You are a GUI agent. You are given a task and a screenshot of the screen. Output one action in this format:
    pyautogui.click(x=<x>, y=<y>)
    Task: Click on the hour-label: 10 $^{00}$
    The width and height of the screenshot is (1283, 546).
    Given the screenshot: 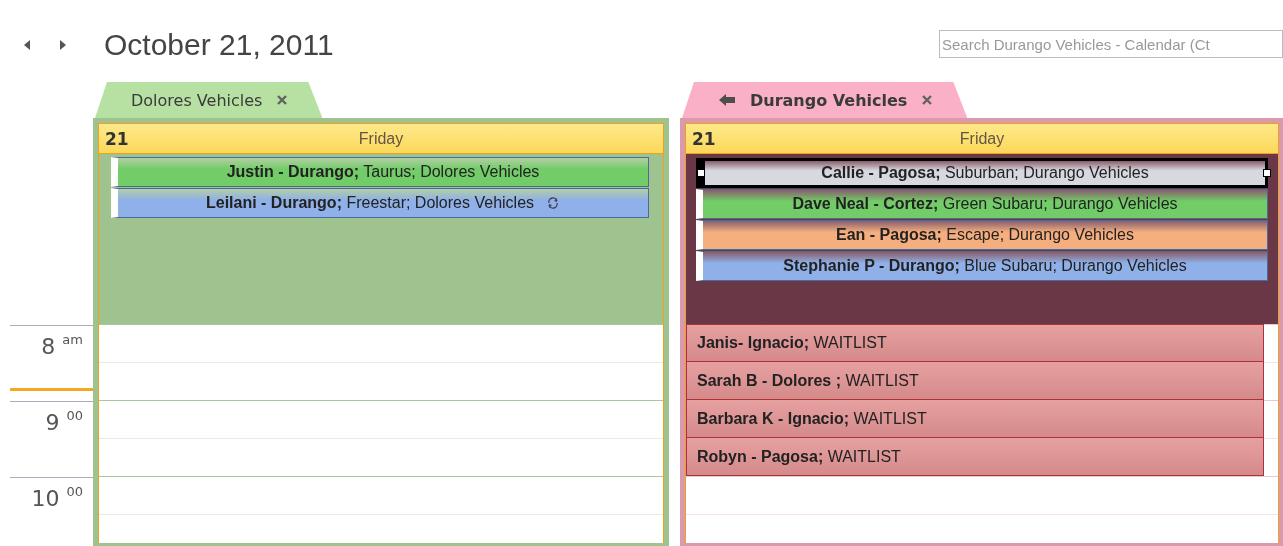 What is the action you would take?
    pyautogui.click(x=57, y=497)
    